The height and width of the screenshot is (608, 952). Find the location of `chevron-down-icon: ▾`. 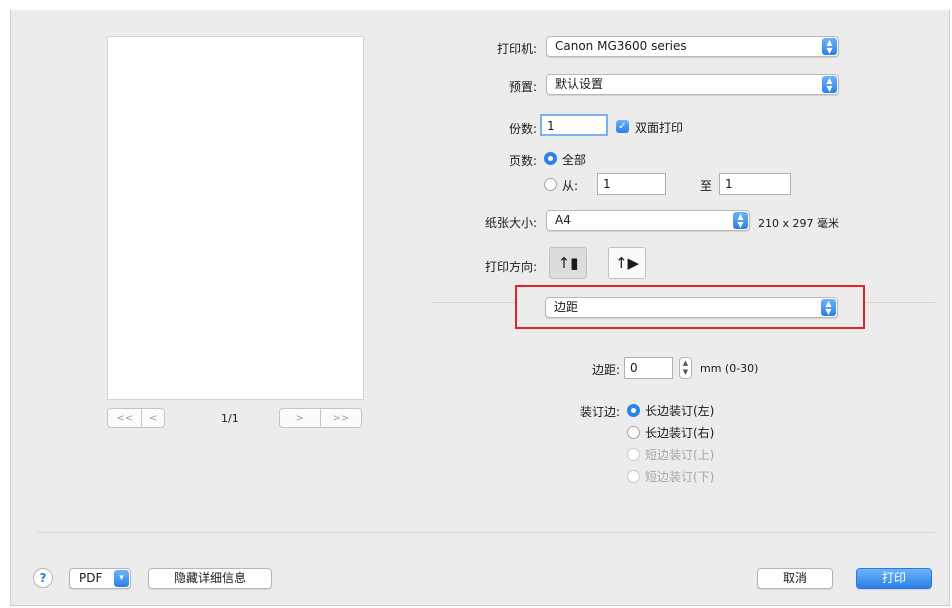

chevron-down-icon: ▾ is located at coordinates (121, 578).